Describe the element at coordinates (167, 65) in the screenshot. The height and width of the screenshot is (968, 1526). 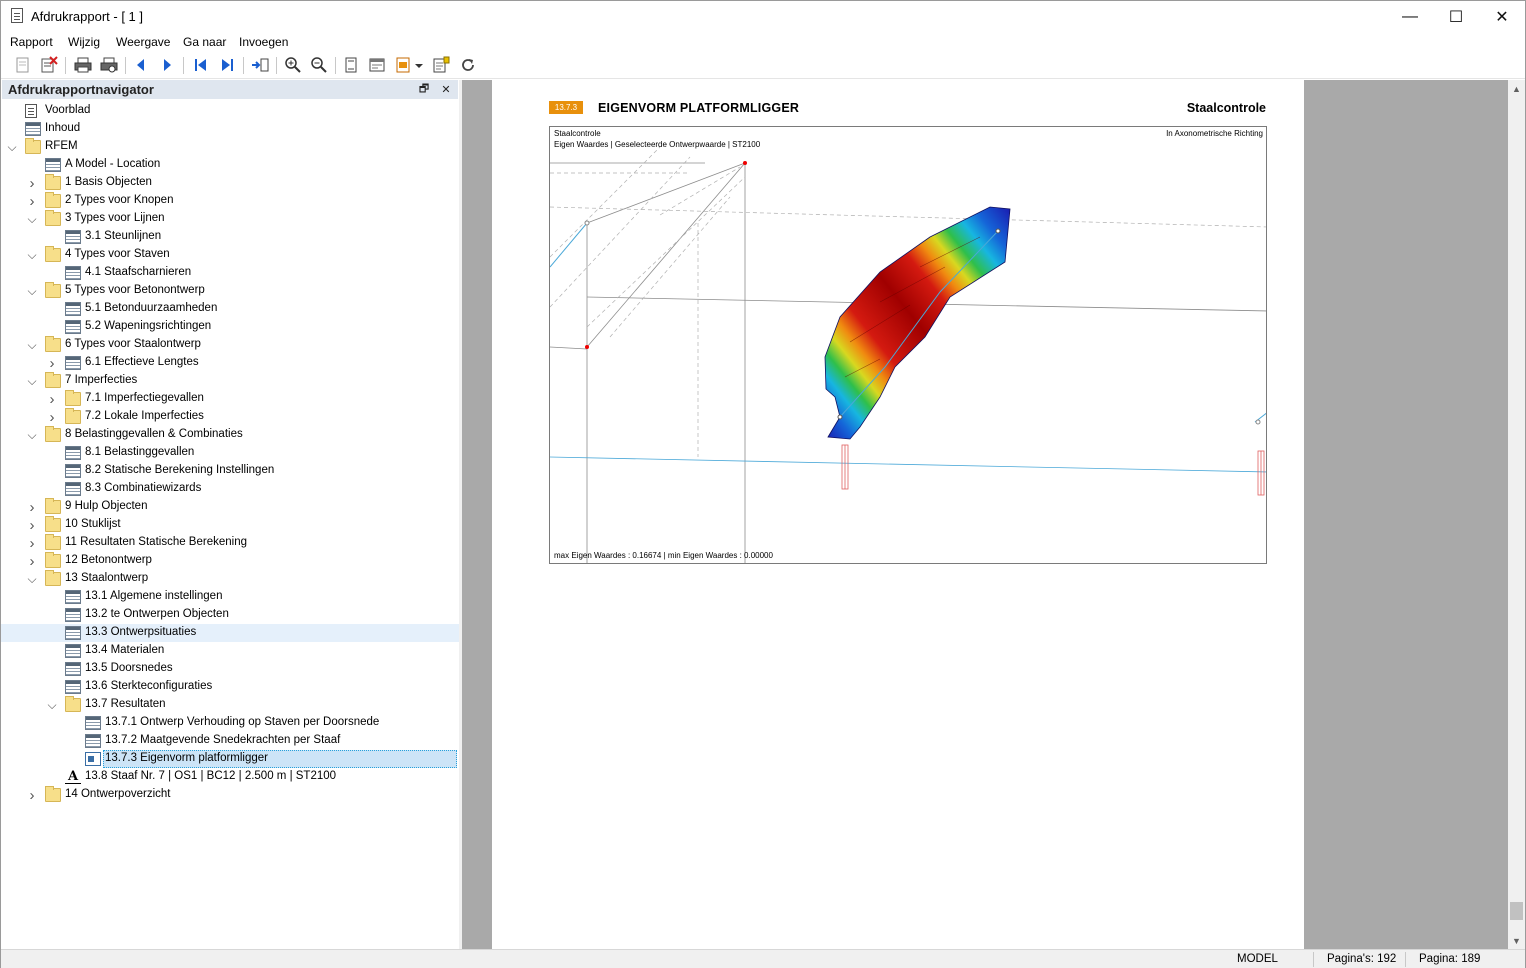
I see `next-page-icon` at that location.